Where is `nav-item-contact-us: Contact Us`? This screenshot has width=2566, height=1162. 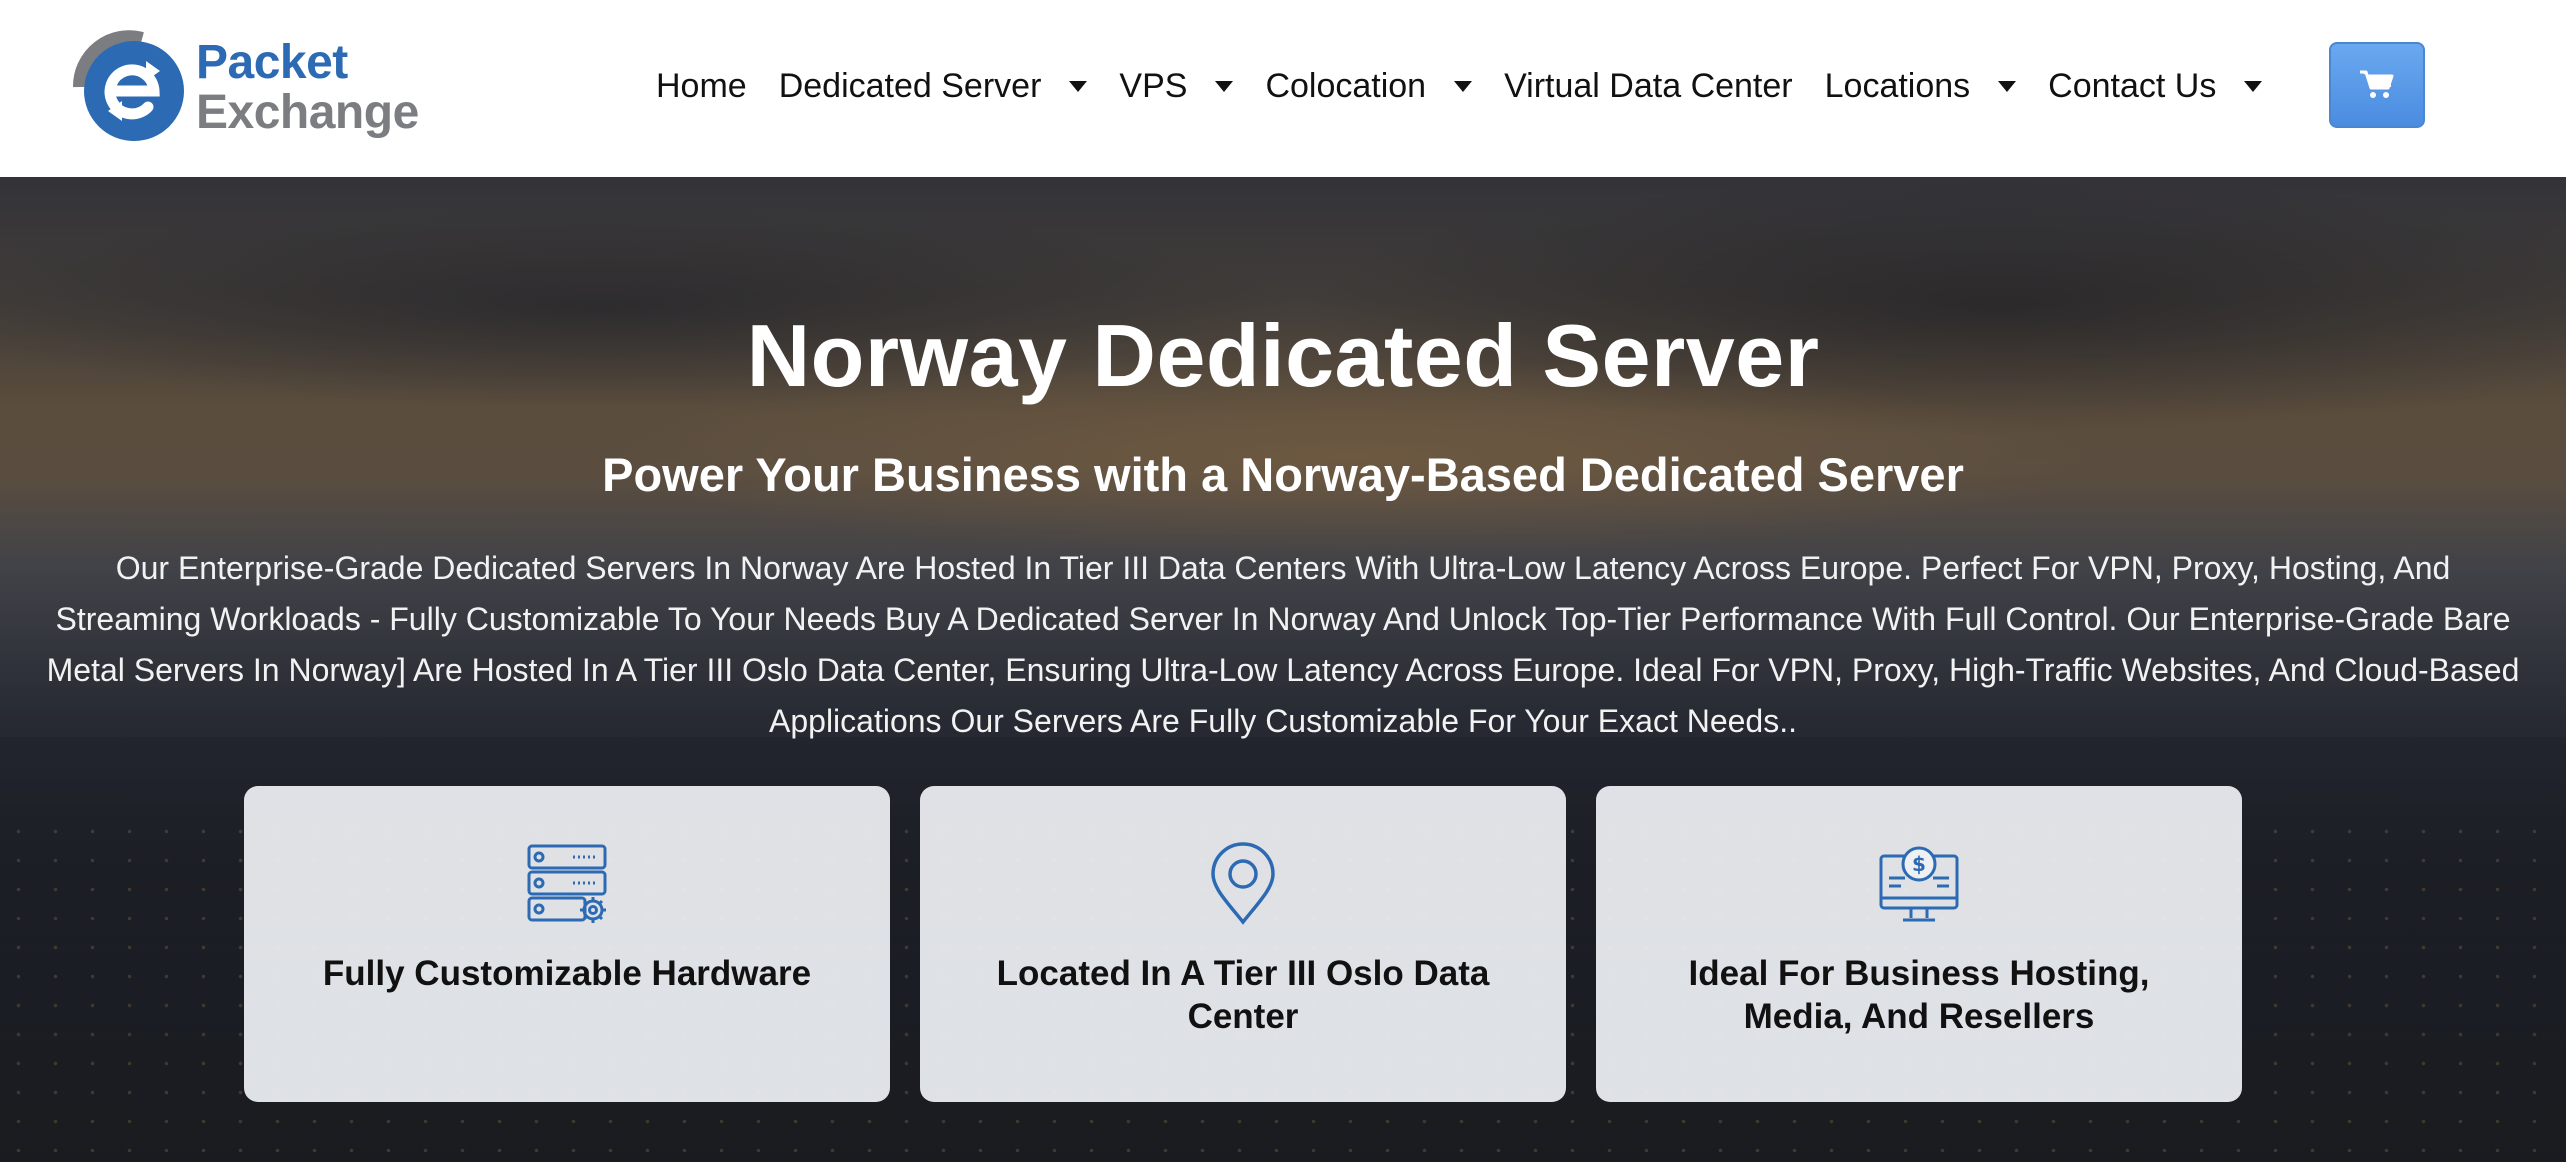
nav-item-contact-us: Contact Us is located at coordinates (2155, 86).